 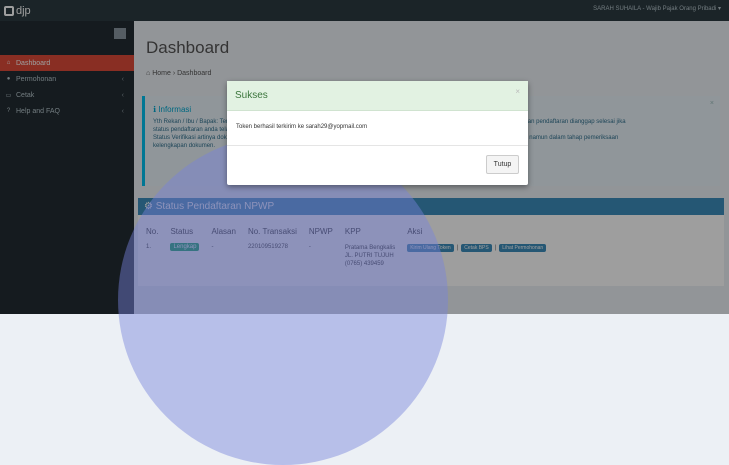 I want to click on close-button: Tutup, so click(x=502, y=164).